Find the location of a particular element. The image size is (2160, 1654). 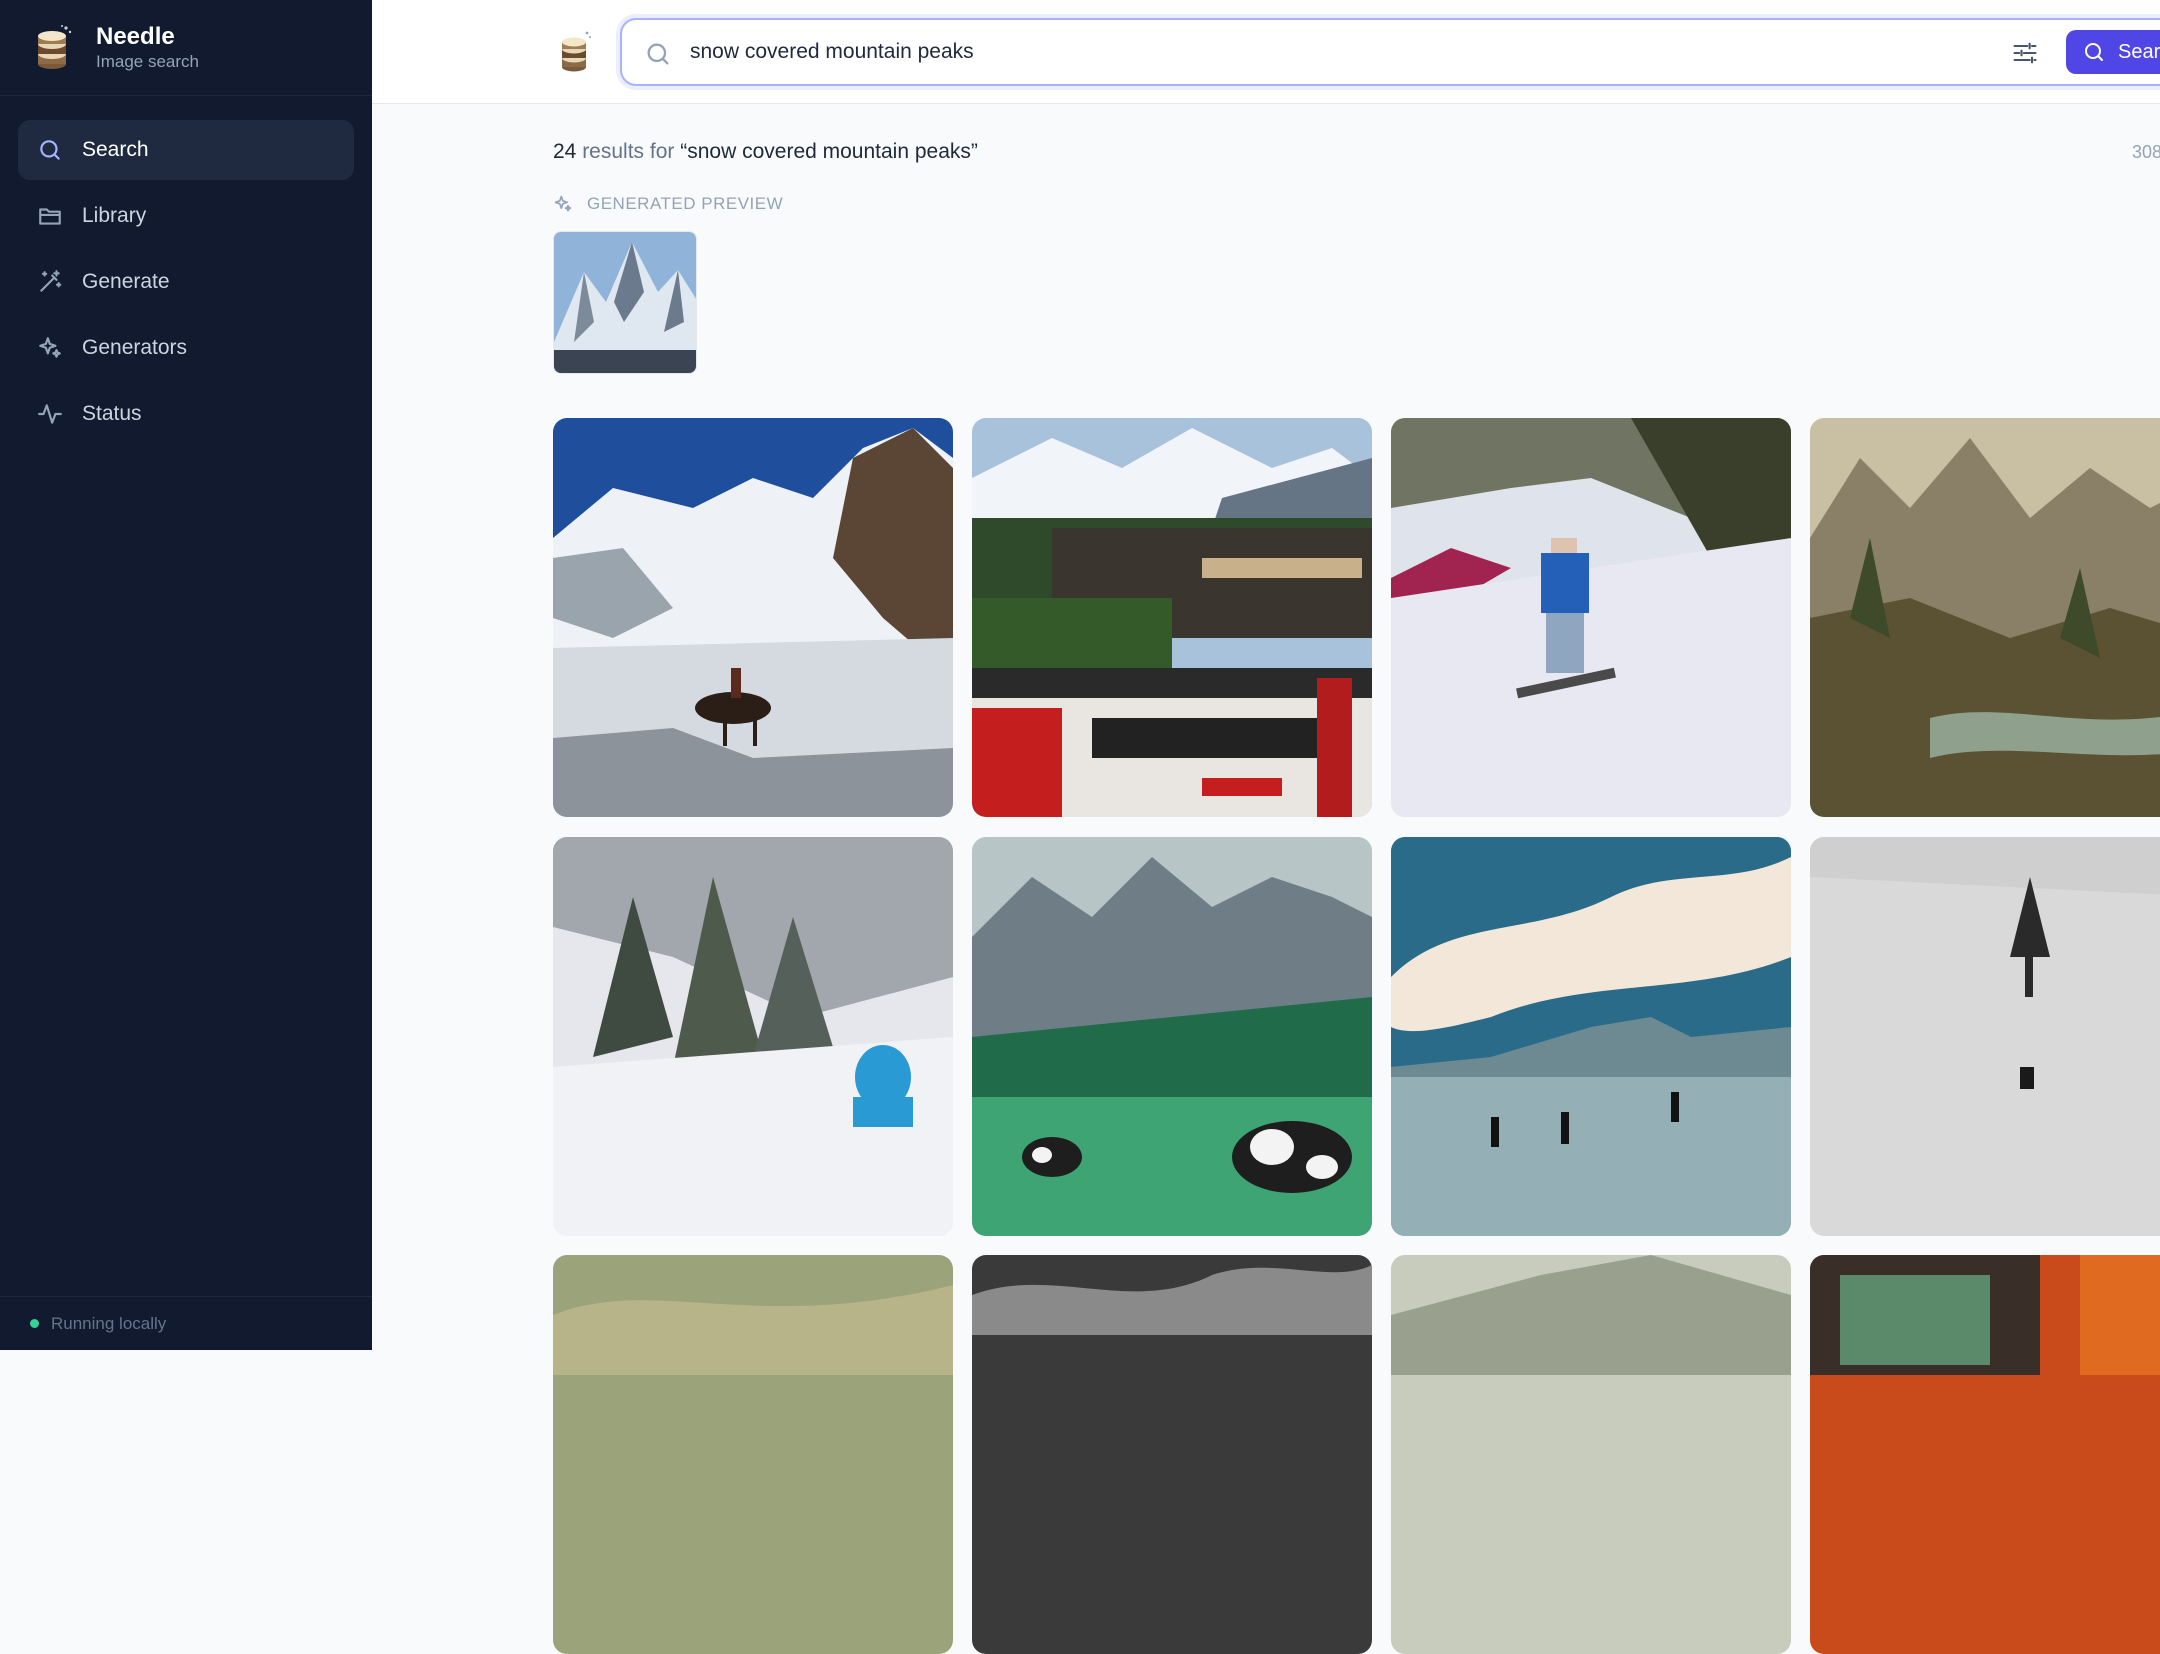

results-text: results for is located at coordinates (628, 151).